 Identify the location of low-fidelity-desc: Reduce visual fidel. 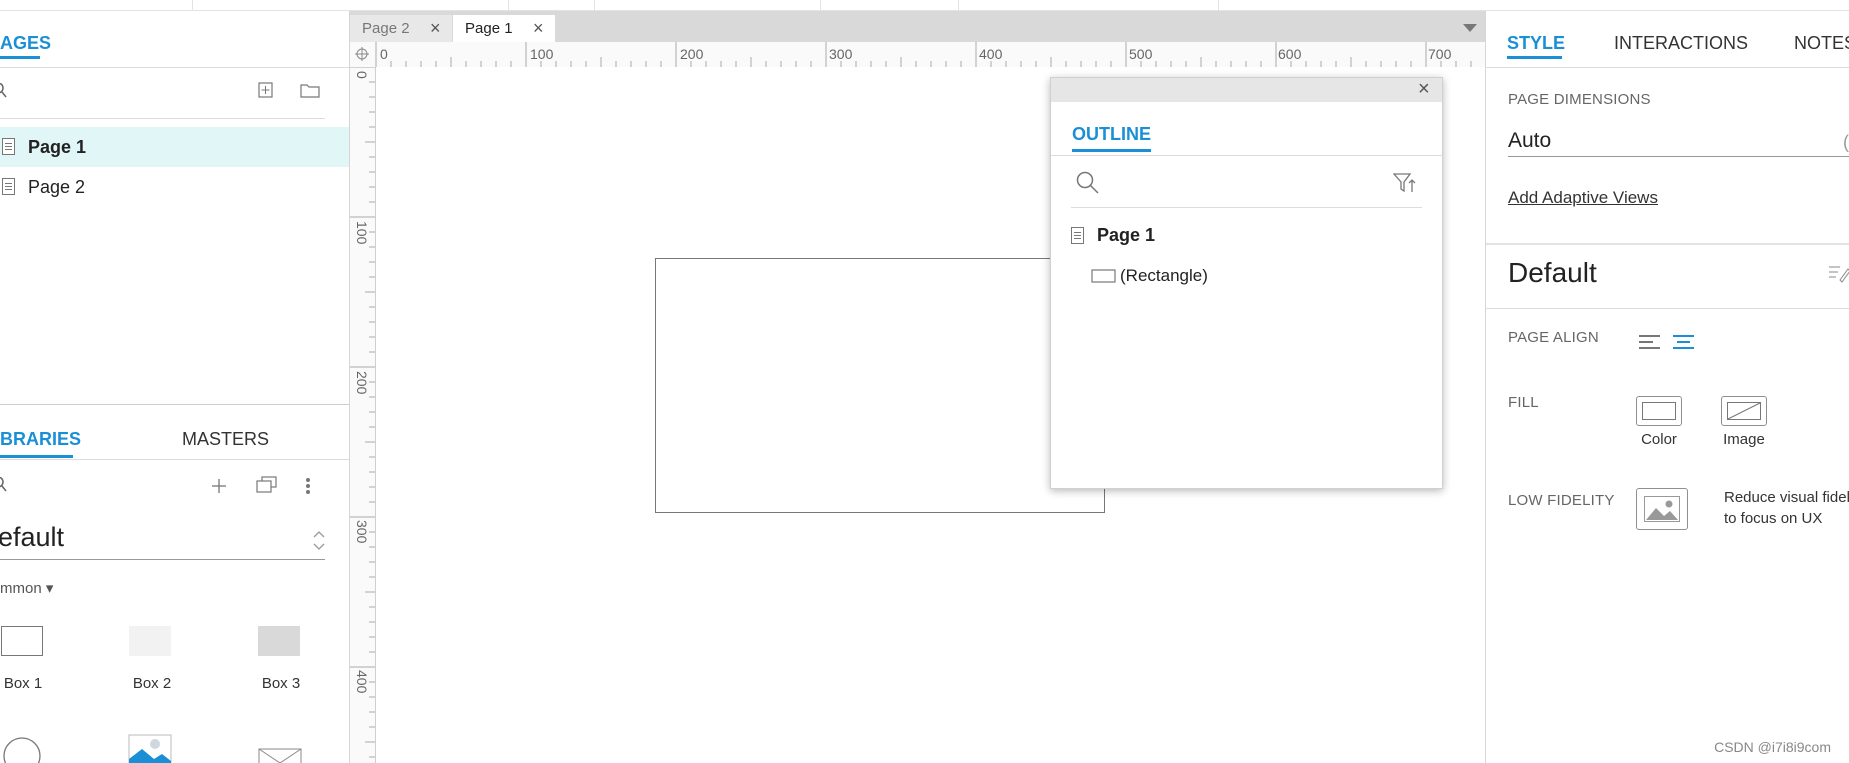
(1786, 497).